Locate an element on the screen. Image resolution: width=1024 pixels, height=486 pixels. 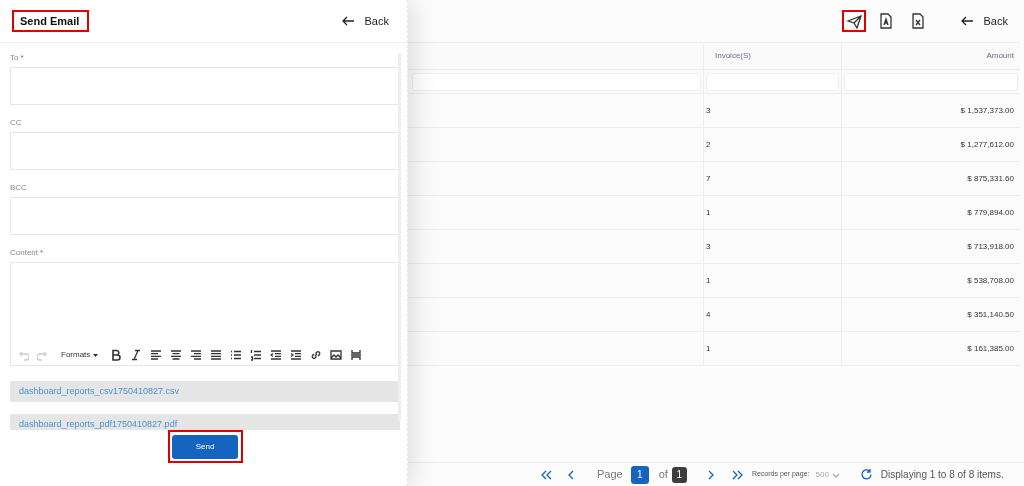
panel-title: Send Email is located at coordinates (50, 21).